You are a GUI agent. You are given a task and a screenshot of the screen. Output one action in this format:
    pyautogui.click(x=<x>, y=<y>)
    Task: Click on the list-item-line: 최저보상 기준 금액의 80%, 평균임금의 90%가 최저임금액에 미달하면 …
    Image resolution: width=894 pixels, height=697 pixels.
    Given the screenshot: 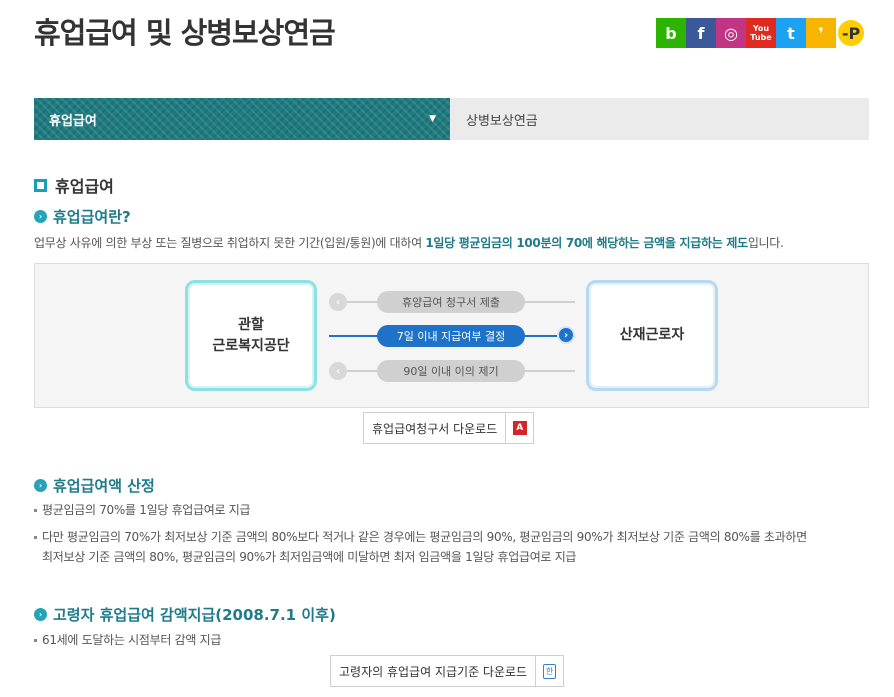 What is the action you would take?
    pyautogui.click(x=309, y=557)
    